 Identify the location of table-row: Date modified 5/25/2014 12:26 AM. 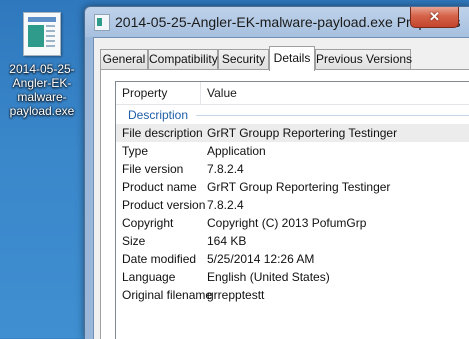
(292, 259).